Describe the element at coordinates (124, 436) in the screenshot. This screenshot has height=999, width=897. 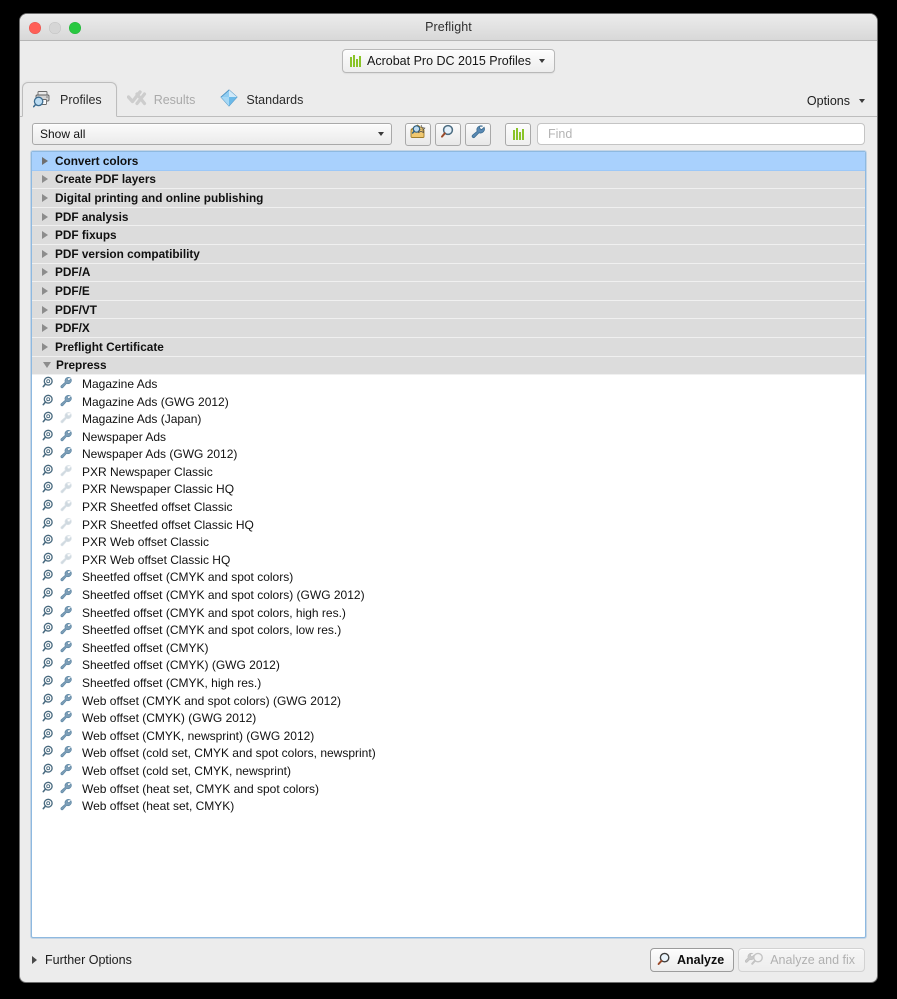
I see `profile-label: Newspaper Ads` at that location.